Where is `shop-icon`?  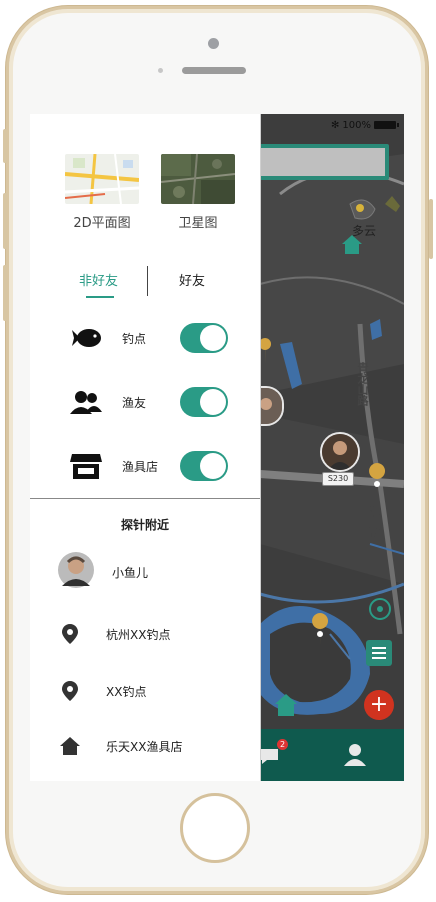 shop-icon is located at coordinates (86, 466).